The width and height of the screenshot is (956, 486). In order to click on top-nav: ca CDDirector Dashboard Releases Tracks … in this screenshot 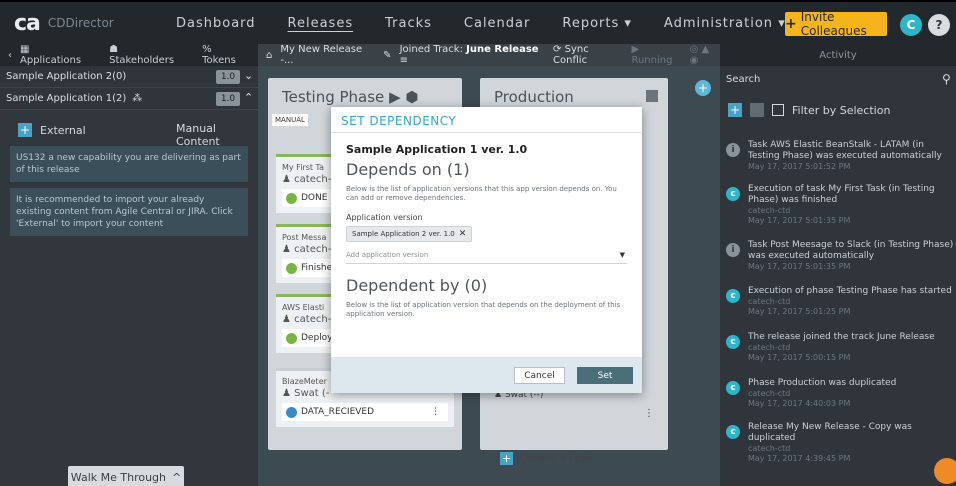, I will do `click(478, 22)`.